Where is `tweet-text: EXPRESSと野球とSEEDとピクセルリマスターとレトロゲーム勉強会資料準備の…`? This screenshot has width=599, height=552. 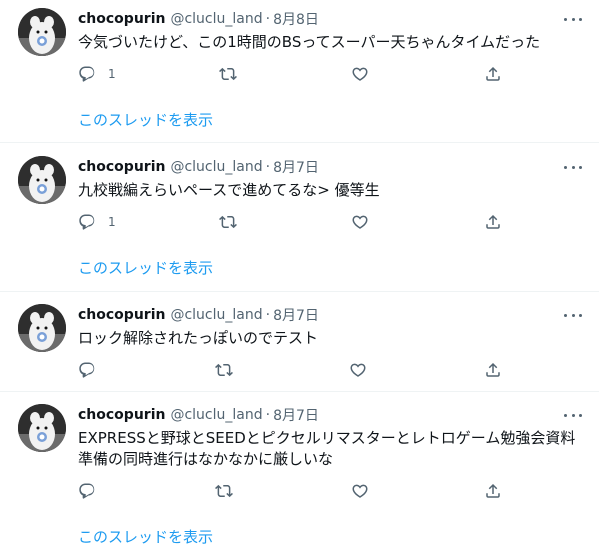
tweet-text: EXPRESSと野球とSEEDとピクセルリマスターとレトロゲーム勉強会資料準備の… is located at coordinates (327, 448).